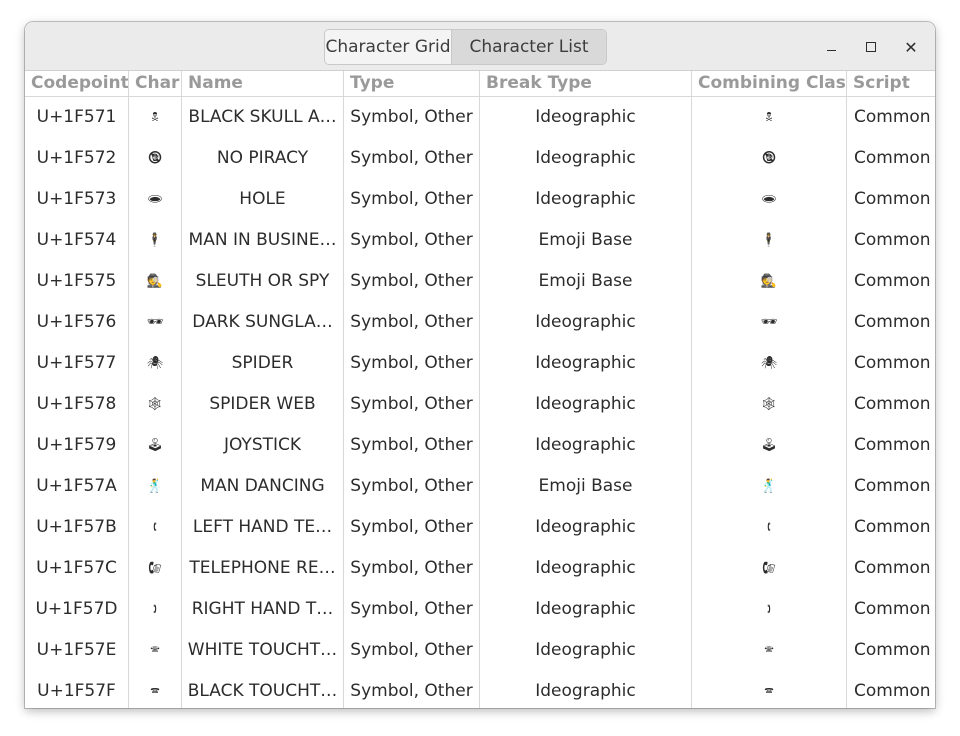 The image size is (960, 736). What do you see at coordinates (155, 609) in the screenshot?
I see `cell-char: 🕽` at bounding box center [155, 609].